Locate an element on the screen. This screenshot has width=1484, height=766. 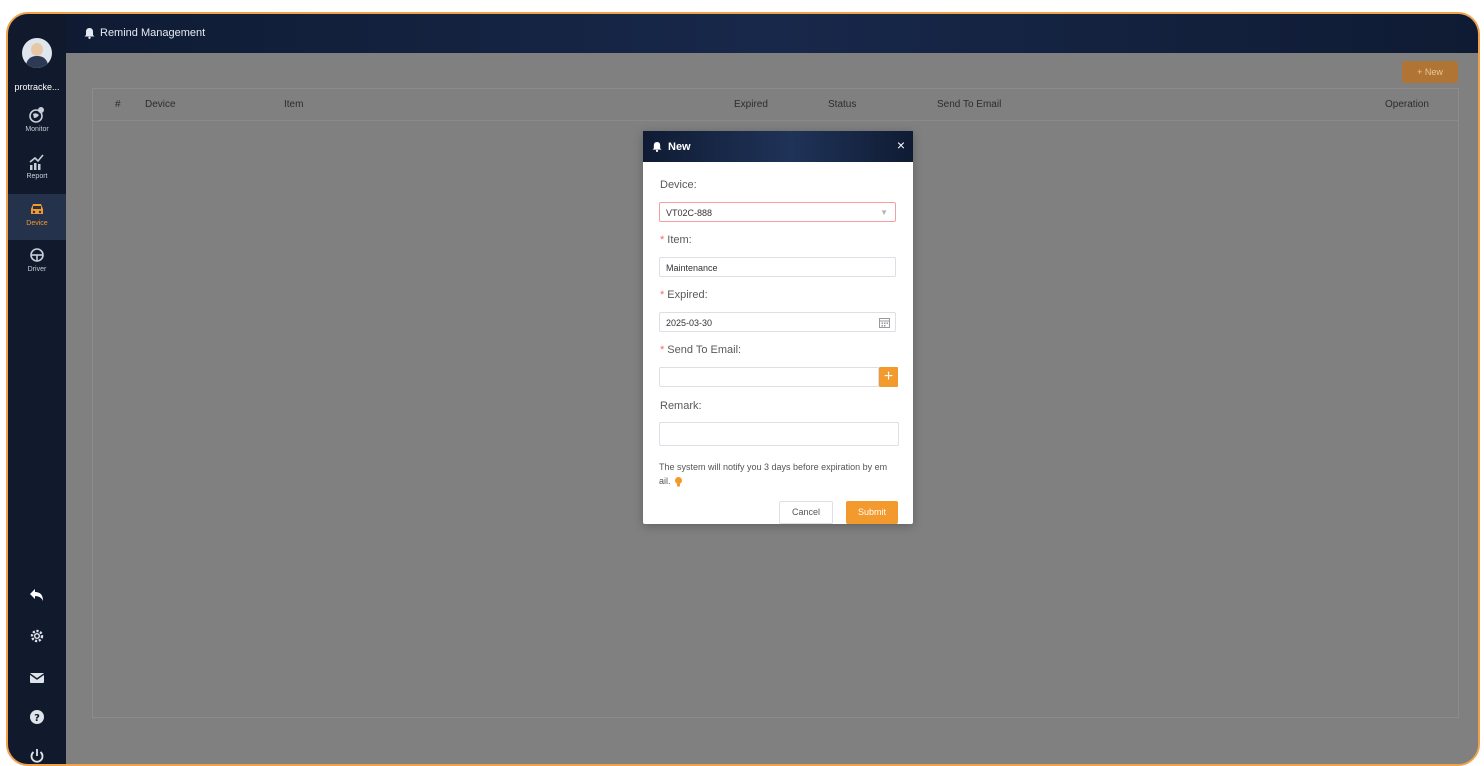
column-header-item: Item is located at coordinates (294, 104).